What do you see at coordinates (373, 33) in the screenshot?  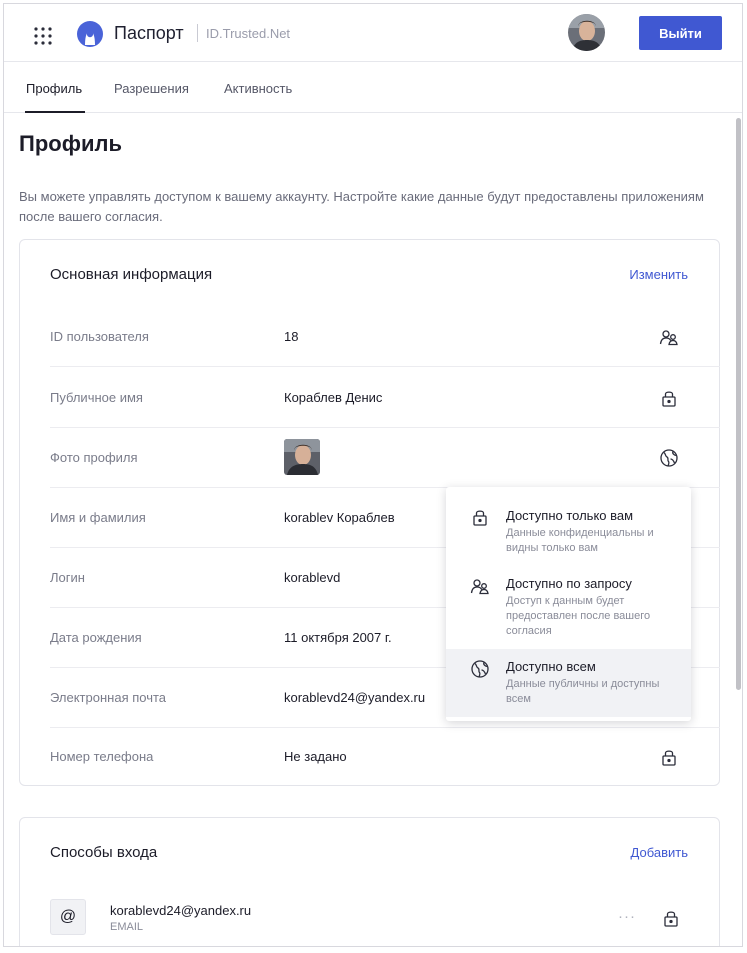 I see `top-header: Паспорт ID.Trusted.Net Выйти` at bounding box center [373, 33].